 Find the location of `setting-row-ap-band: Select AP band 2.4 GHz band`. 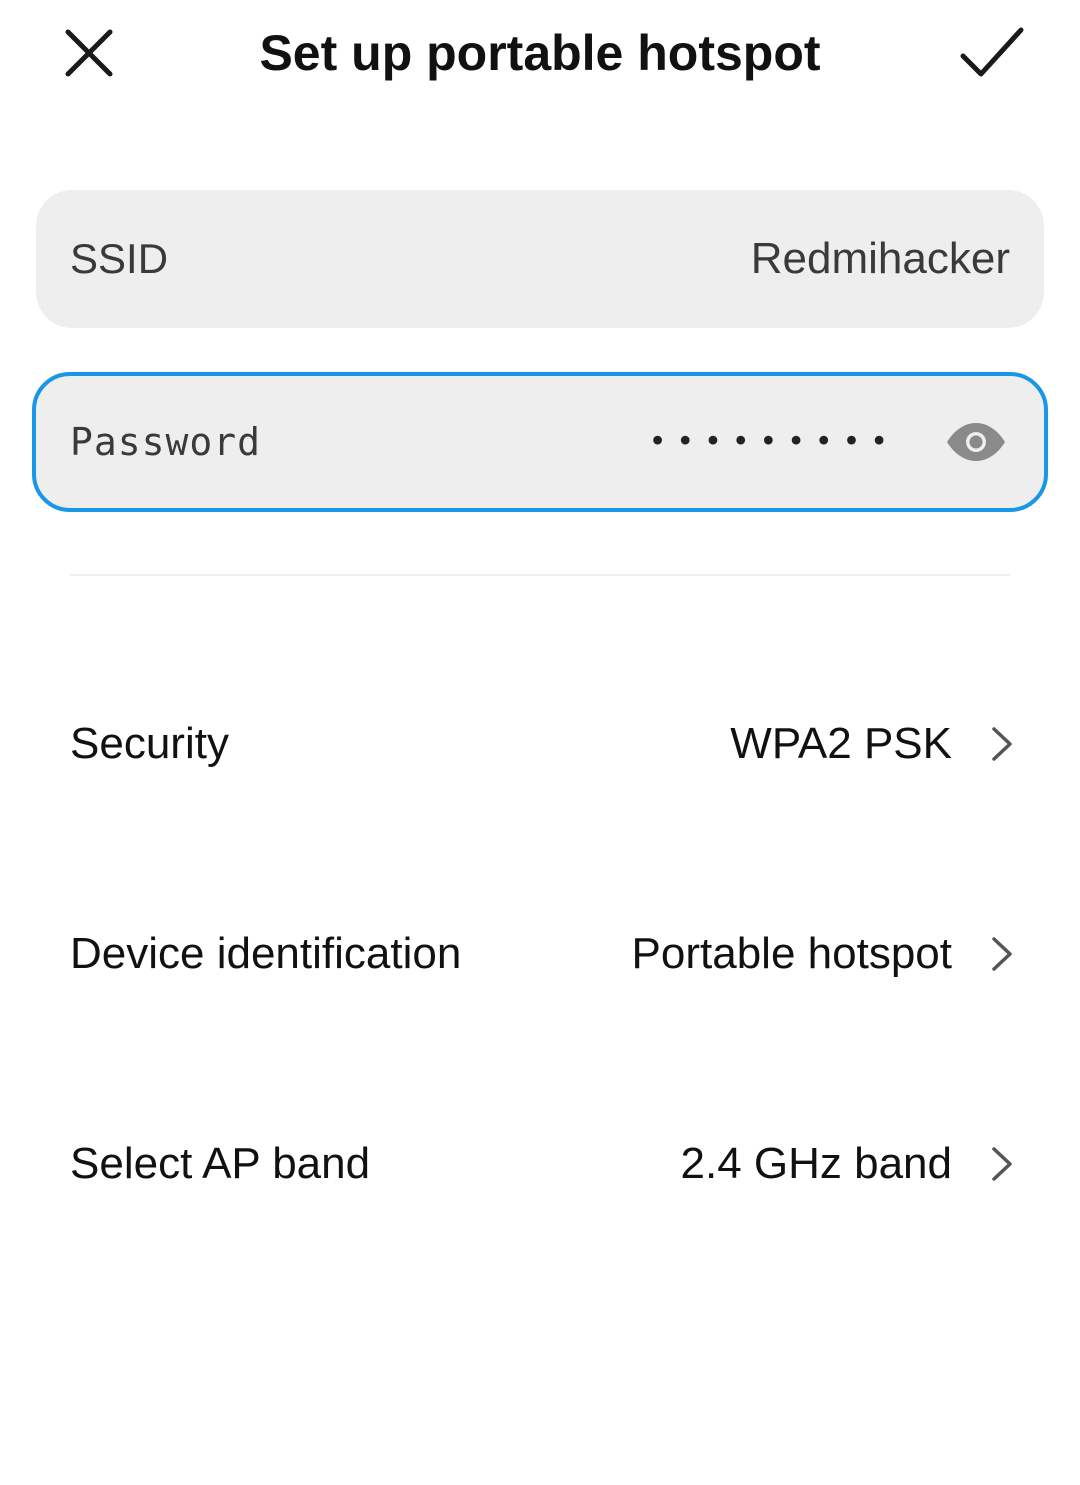

setting-row-ap-band: Select AP band 2.4 GHz band is located at coordinates (540, 1164).